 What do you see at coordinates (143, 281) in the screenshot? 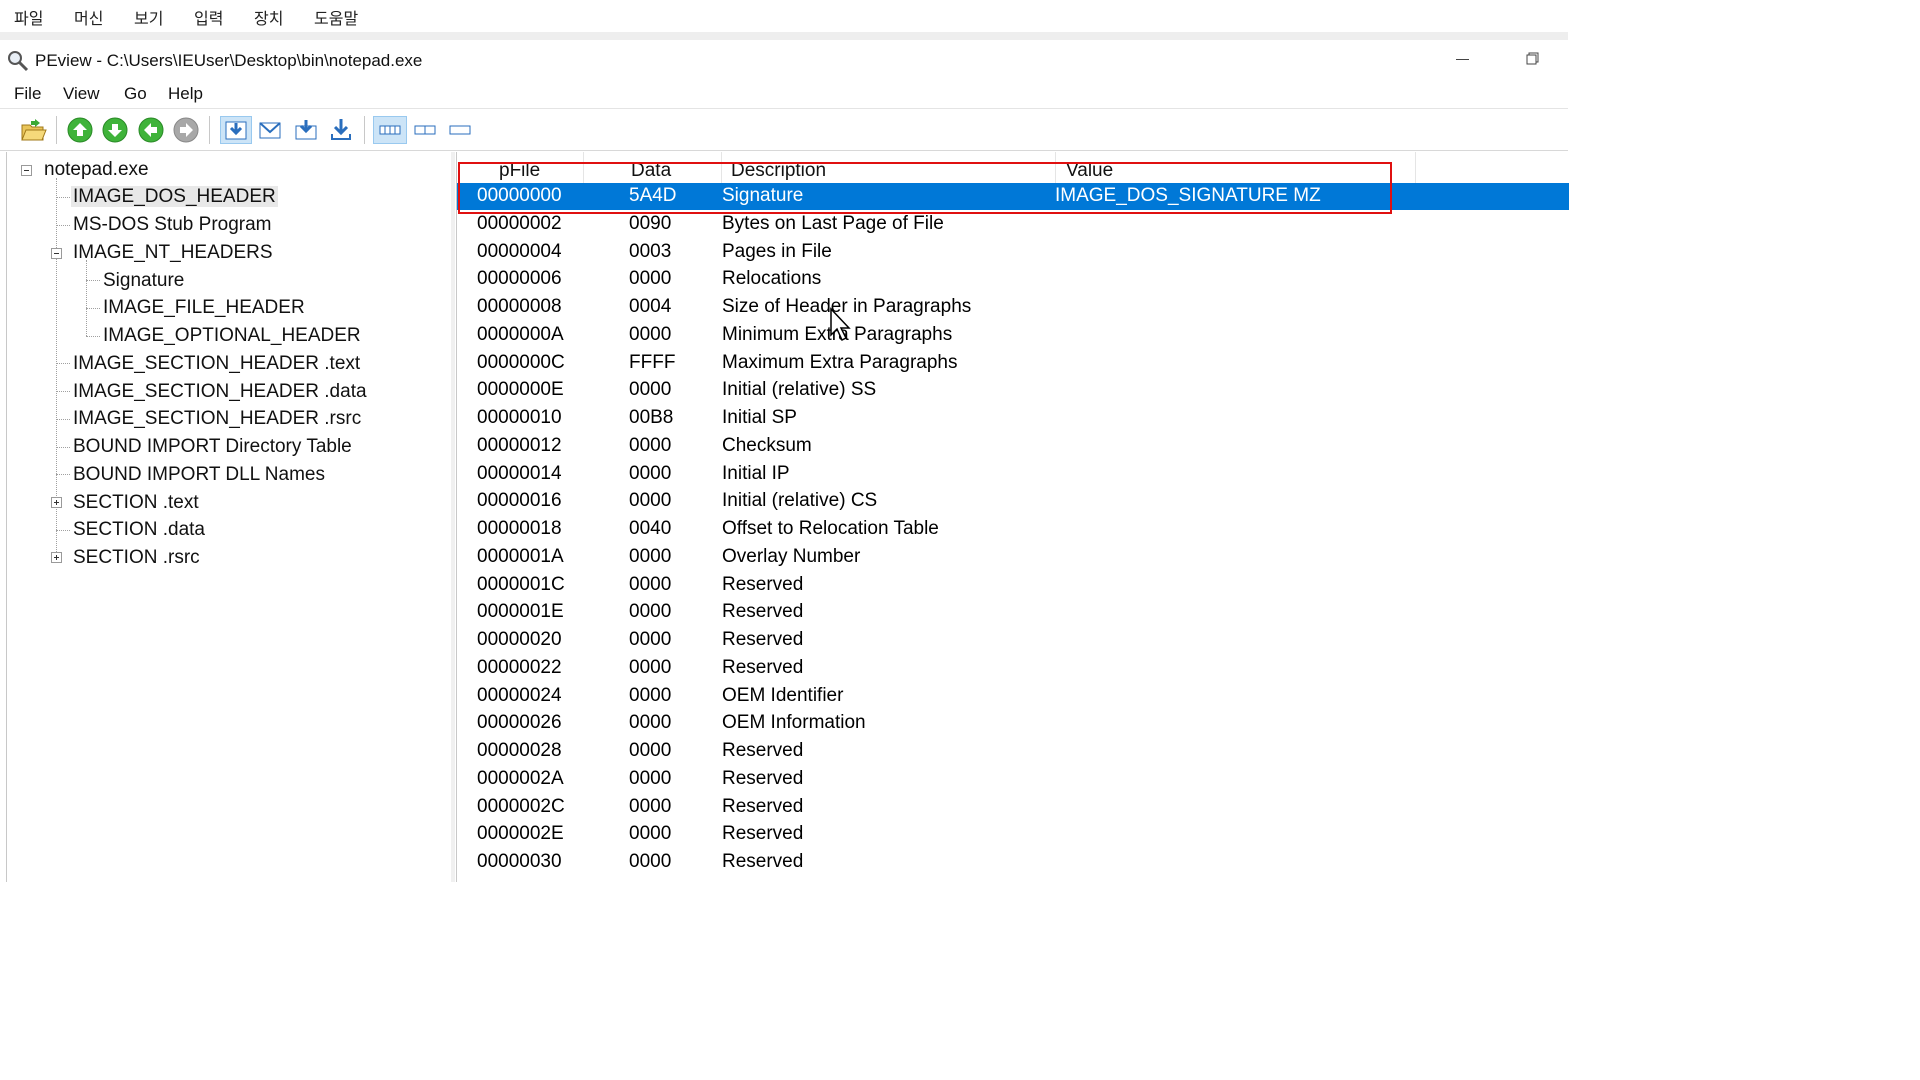
I see `tree-item-signature: Signature` at bounding box center [143, 281].